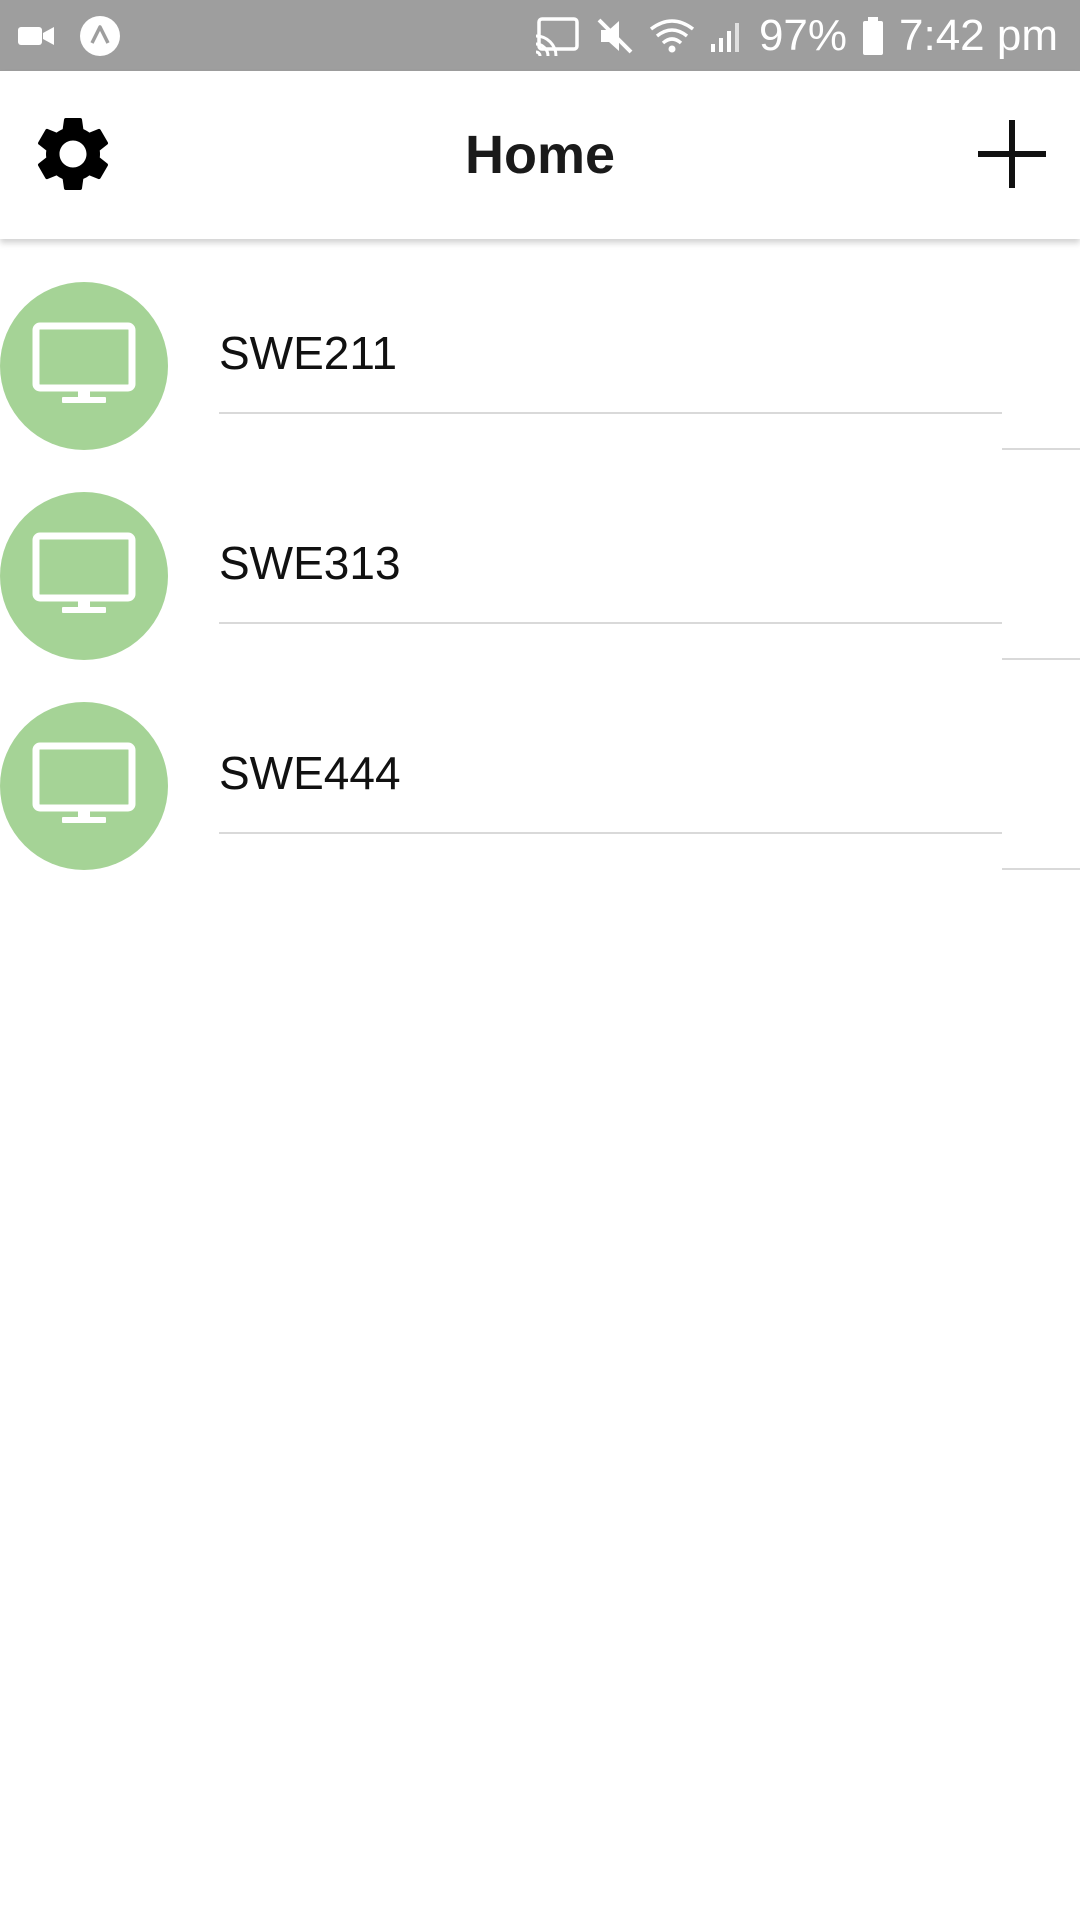 Image resolution: width=1080 pixels, height=1920 pixels. I want to click on plus-icon, so click(1012, 156).